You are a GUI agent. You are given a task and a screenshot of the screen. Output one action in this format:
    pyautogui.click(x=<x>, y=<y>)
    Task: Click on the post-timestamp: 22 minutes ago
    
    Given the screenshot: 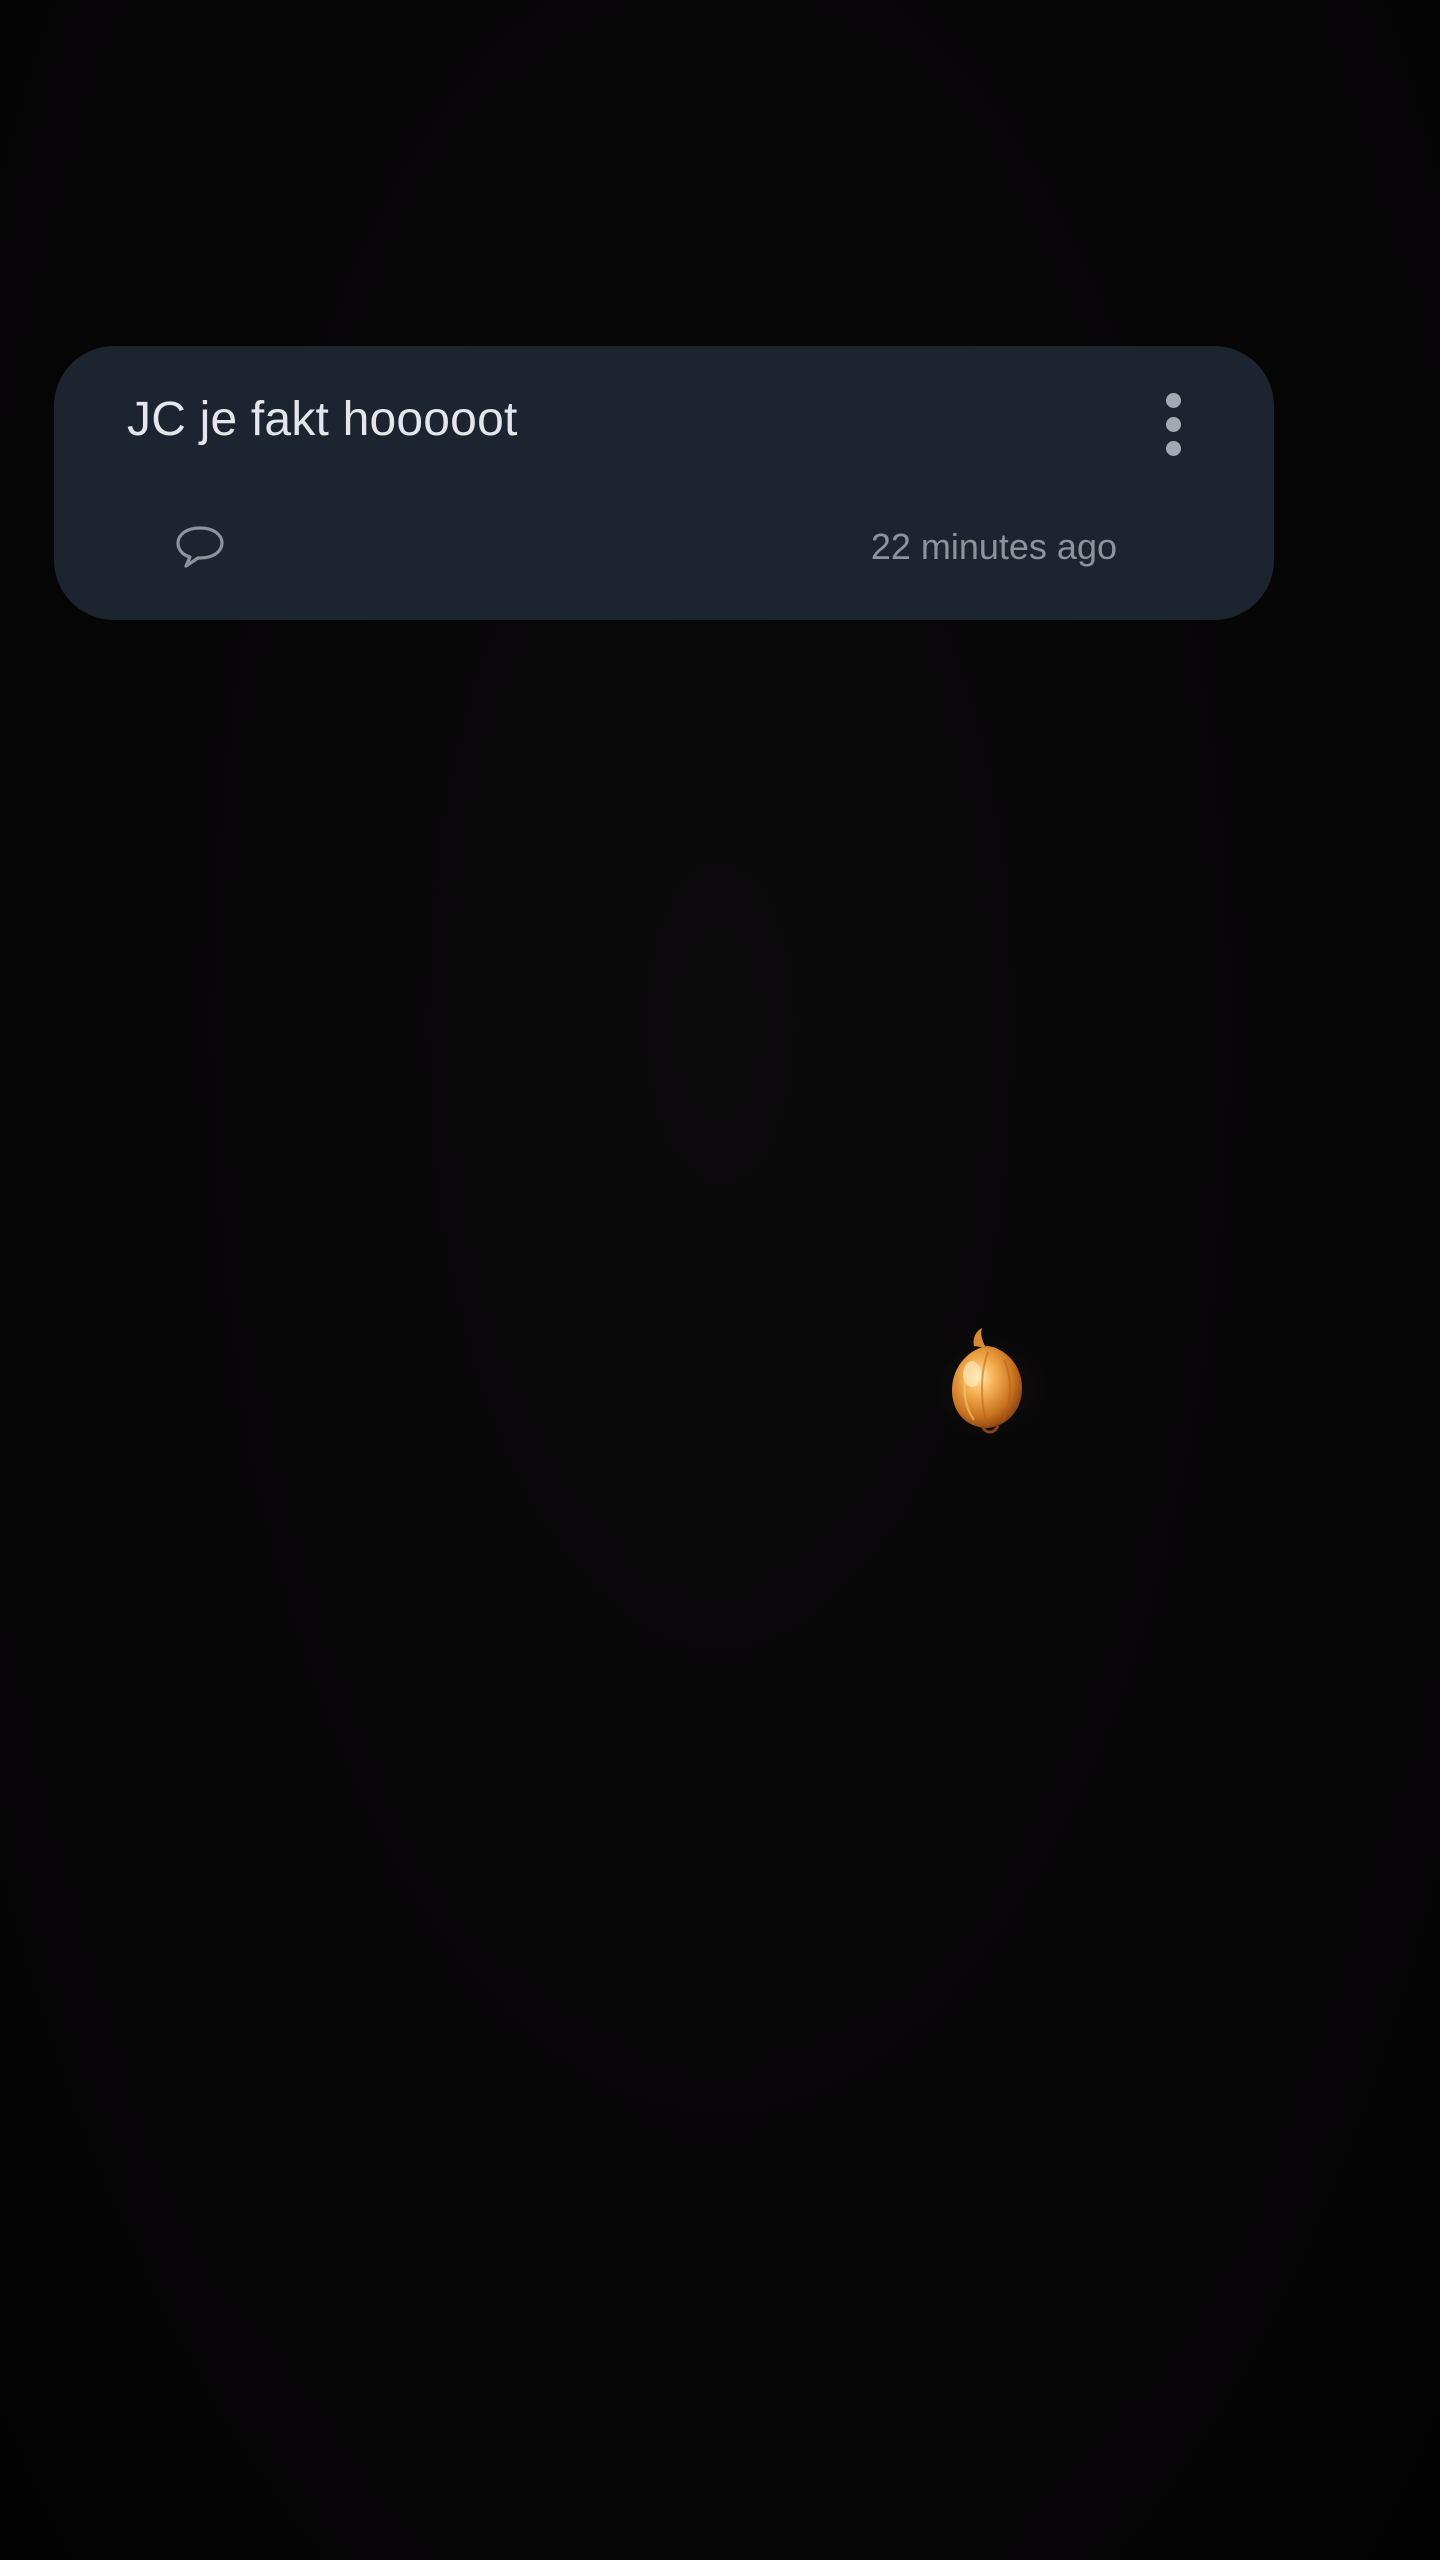 What is the action you would take?
    pyautogui.click(x=993, y=546)
    